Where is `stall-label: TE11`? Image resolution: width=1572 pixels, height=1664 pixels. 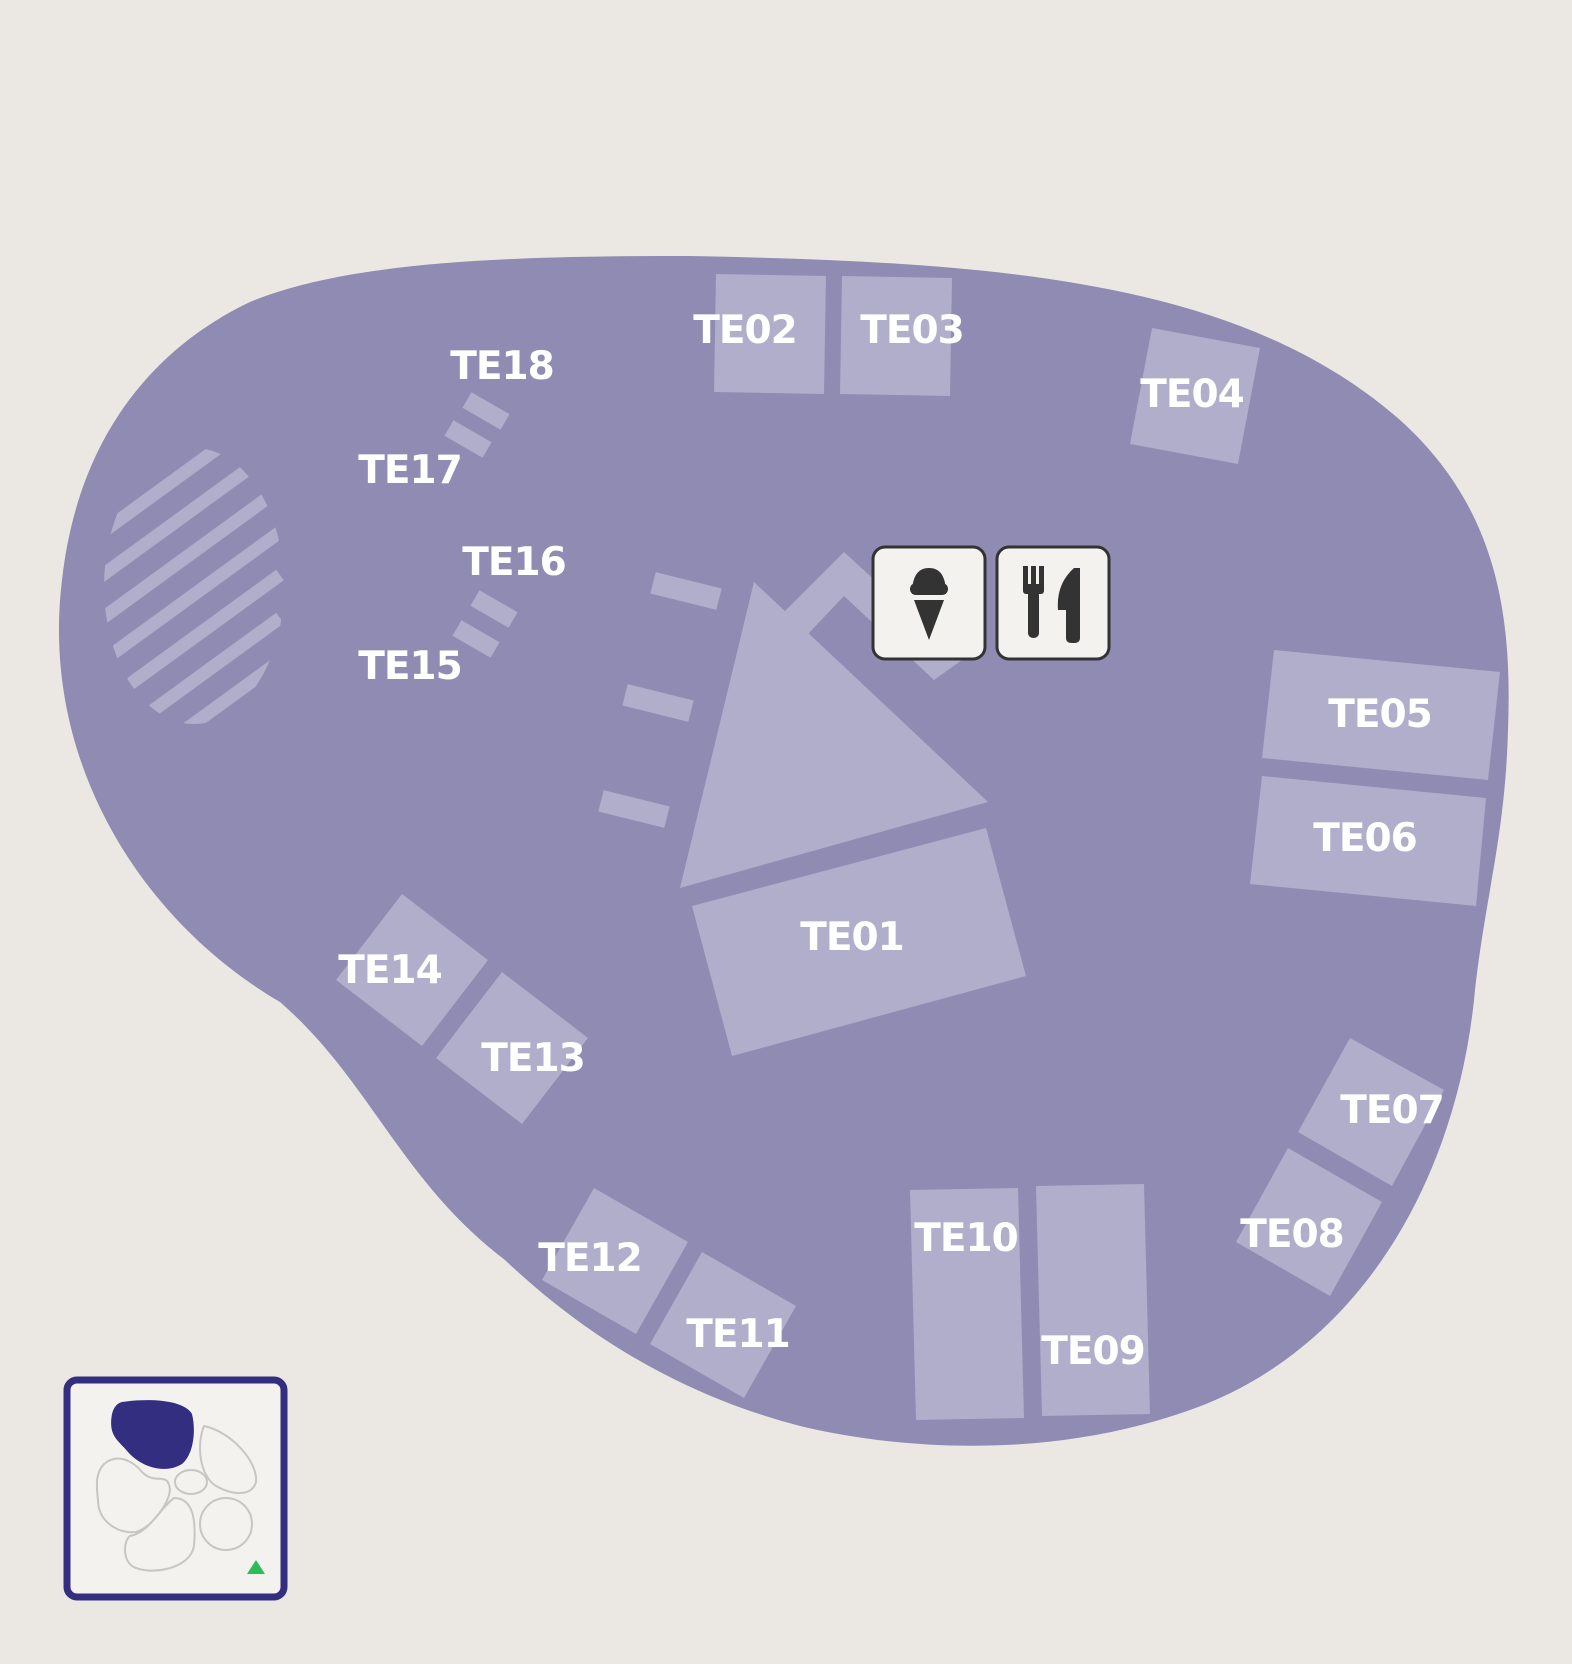
stall-label: TE11 is located at coordinates (738, 1334).